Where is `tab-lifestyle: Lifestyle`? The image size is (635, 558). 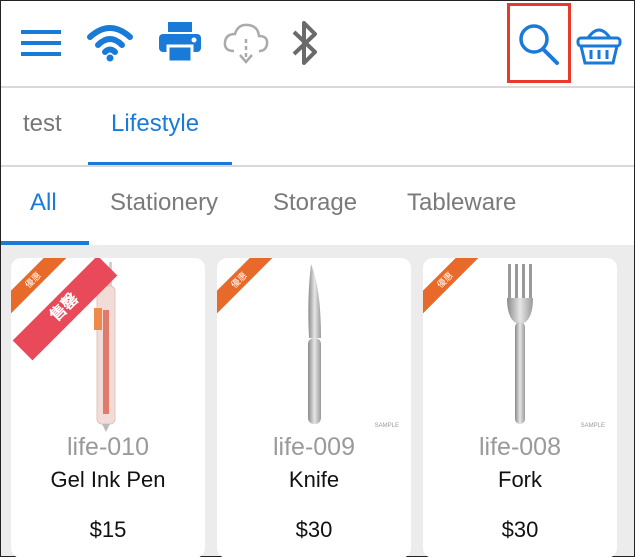
tab-lifestyle: Lifestyle is located at coordinates (155, 124).